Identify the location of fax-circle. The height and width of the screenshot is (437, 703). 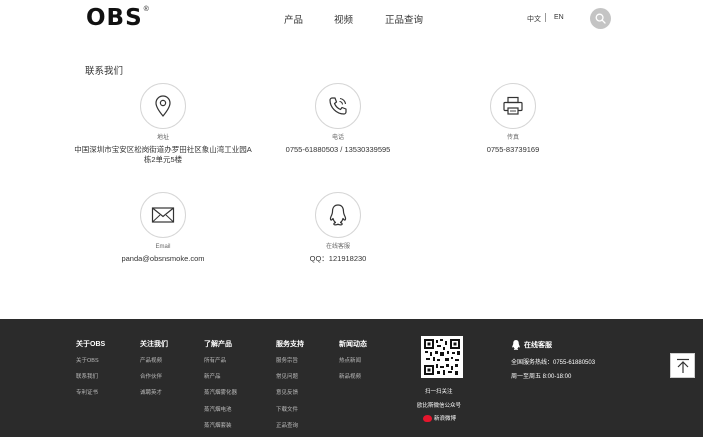
(513, 106).